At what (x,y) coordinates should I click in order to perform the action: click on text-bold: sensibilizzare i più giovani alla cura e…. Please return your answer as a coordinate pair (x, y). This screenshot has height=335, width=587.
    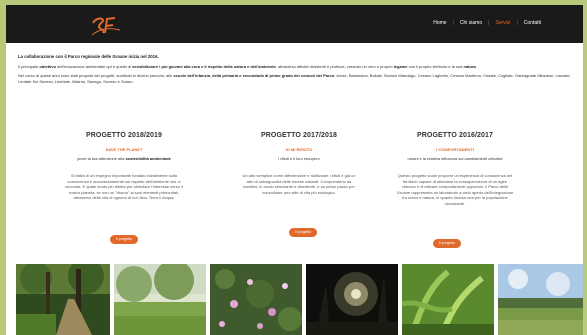
    Looking at the image, I should click on (204, 66).